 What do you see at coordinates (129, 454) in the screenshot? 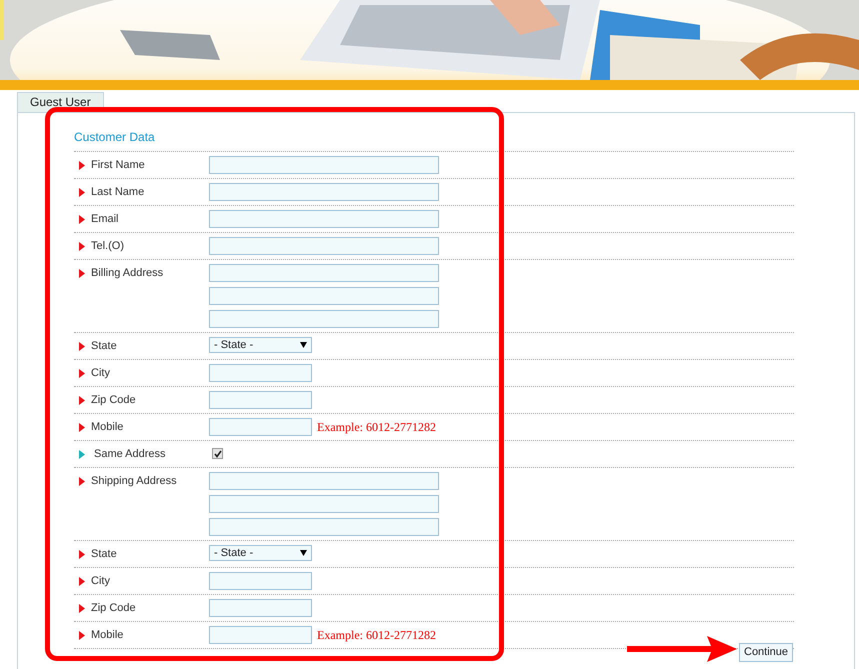
I see `field-label: Same Address` at bounding box center [129, 454].